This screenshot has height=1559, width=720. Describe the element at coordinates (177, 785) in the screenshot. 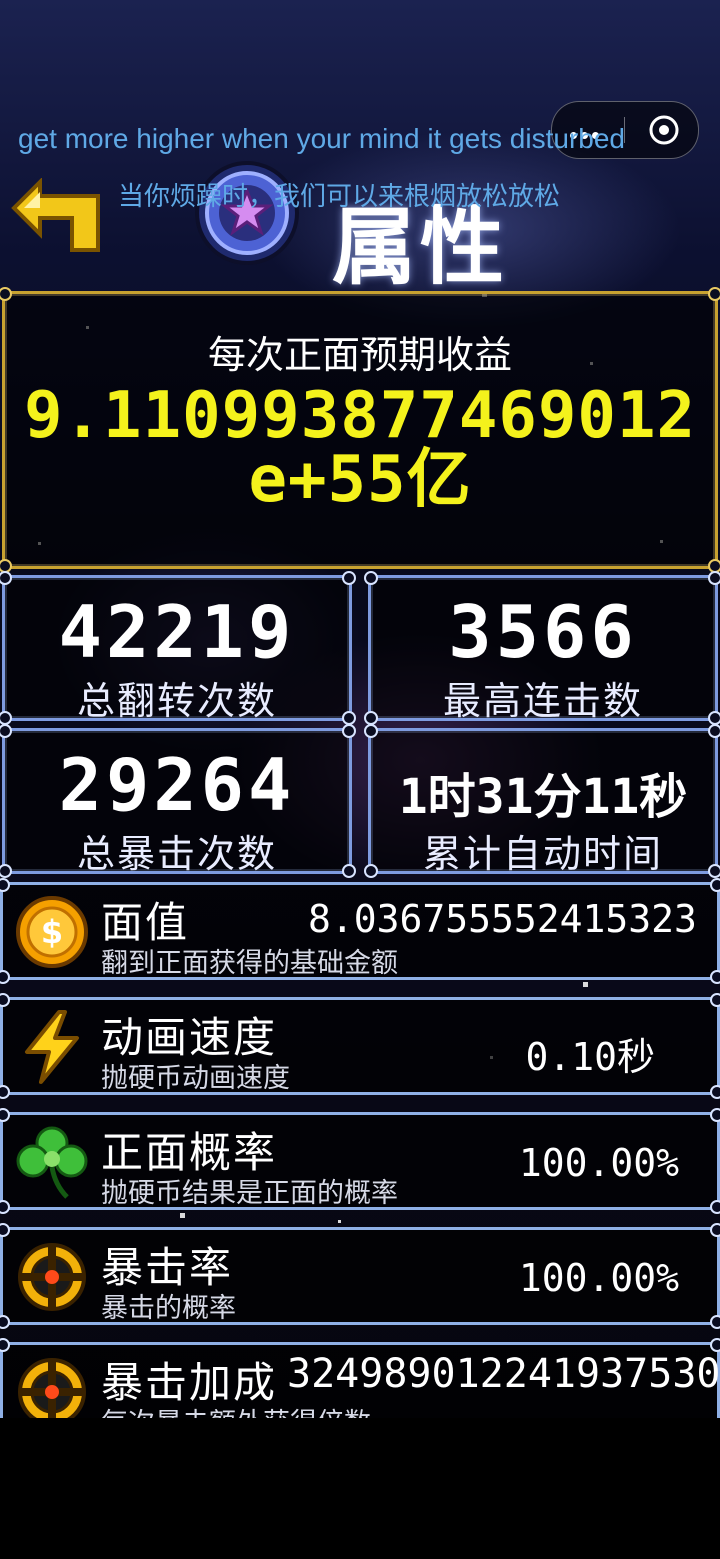

I see `stat-value: 29264` at that location.